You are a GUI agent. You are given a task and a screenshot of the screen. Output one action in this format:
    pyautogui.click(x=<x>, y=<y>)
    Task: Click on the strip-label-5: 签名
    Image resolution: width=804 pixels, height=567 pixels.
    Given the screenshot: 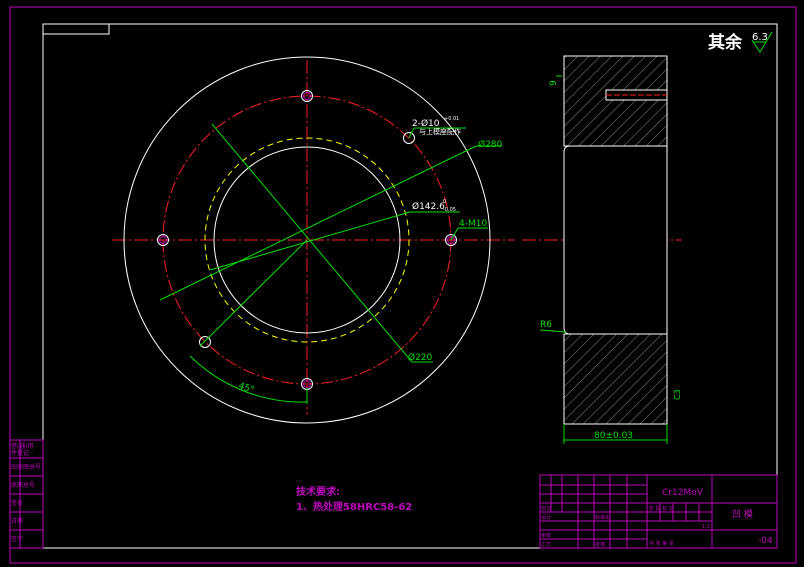 What is the action you would take?
    pyautogui.click(x=17, y=503)
    